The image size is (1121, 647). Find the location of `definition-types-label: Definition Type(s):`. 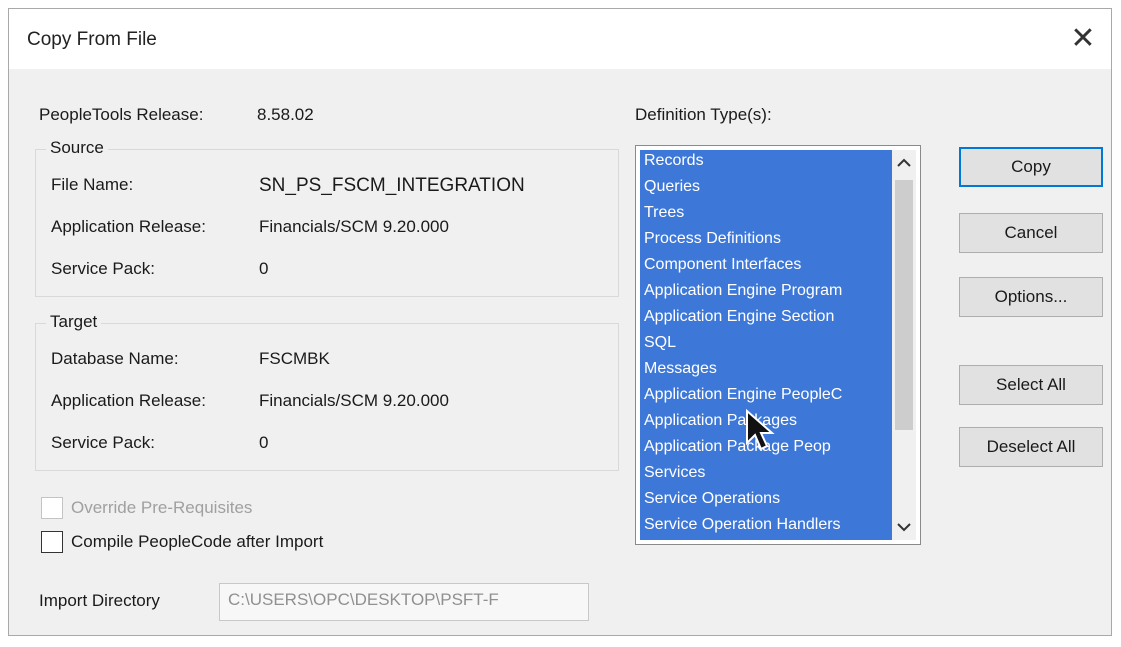

definition-types-label: Definition Type(s): is located at coordinates (703, 114).